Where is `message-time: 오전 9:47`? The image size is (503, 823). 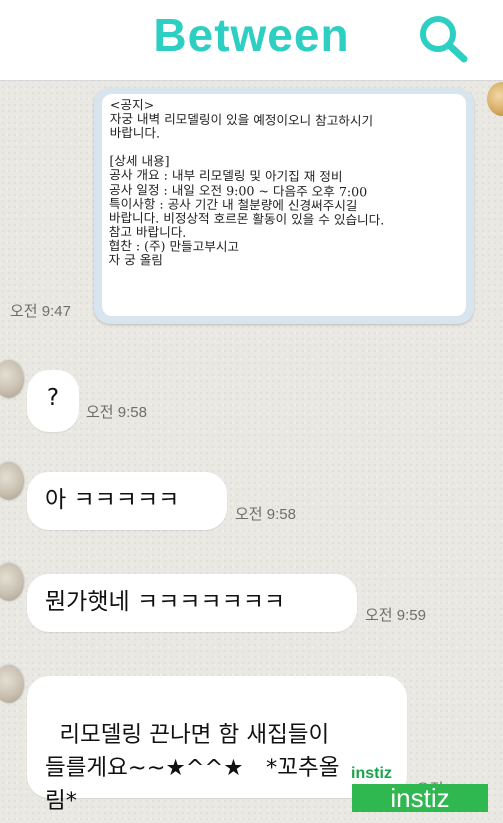
message-time: 오전 9:47 is located at coordinates (40, 311).